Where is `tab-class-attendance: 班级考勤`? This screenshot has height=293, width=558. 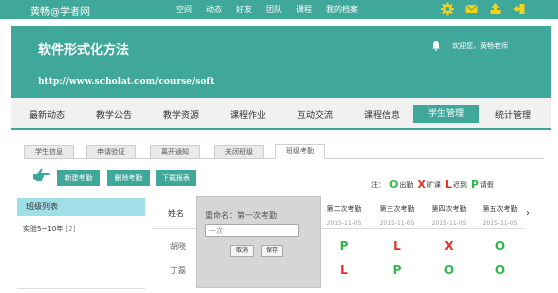 tab-class-attendance: 班级考勤 is located at coordinates (300, 151).